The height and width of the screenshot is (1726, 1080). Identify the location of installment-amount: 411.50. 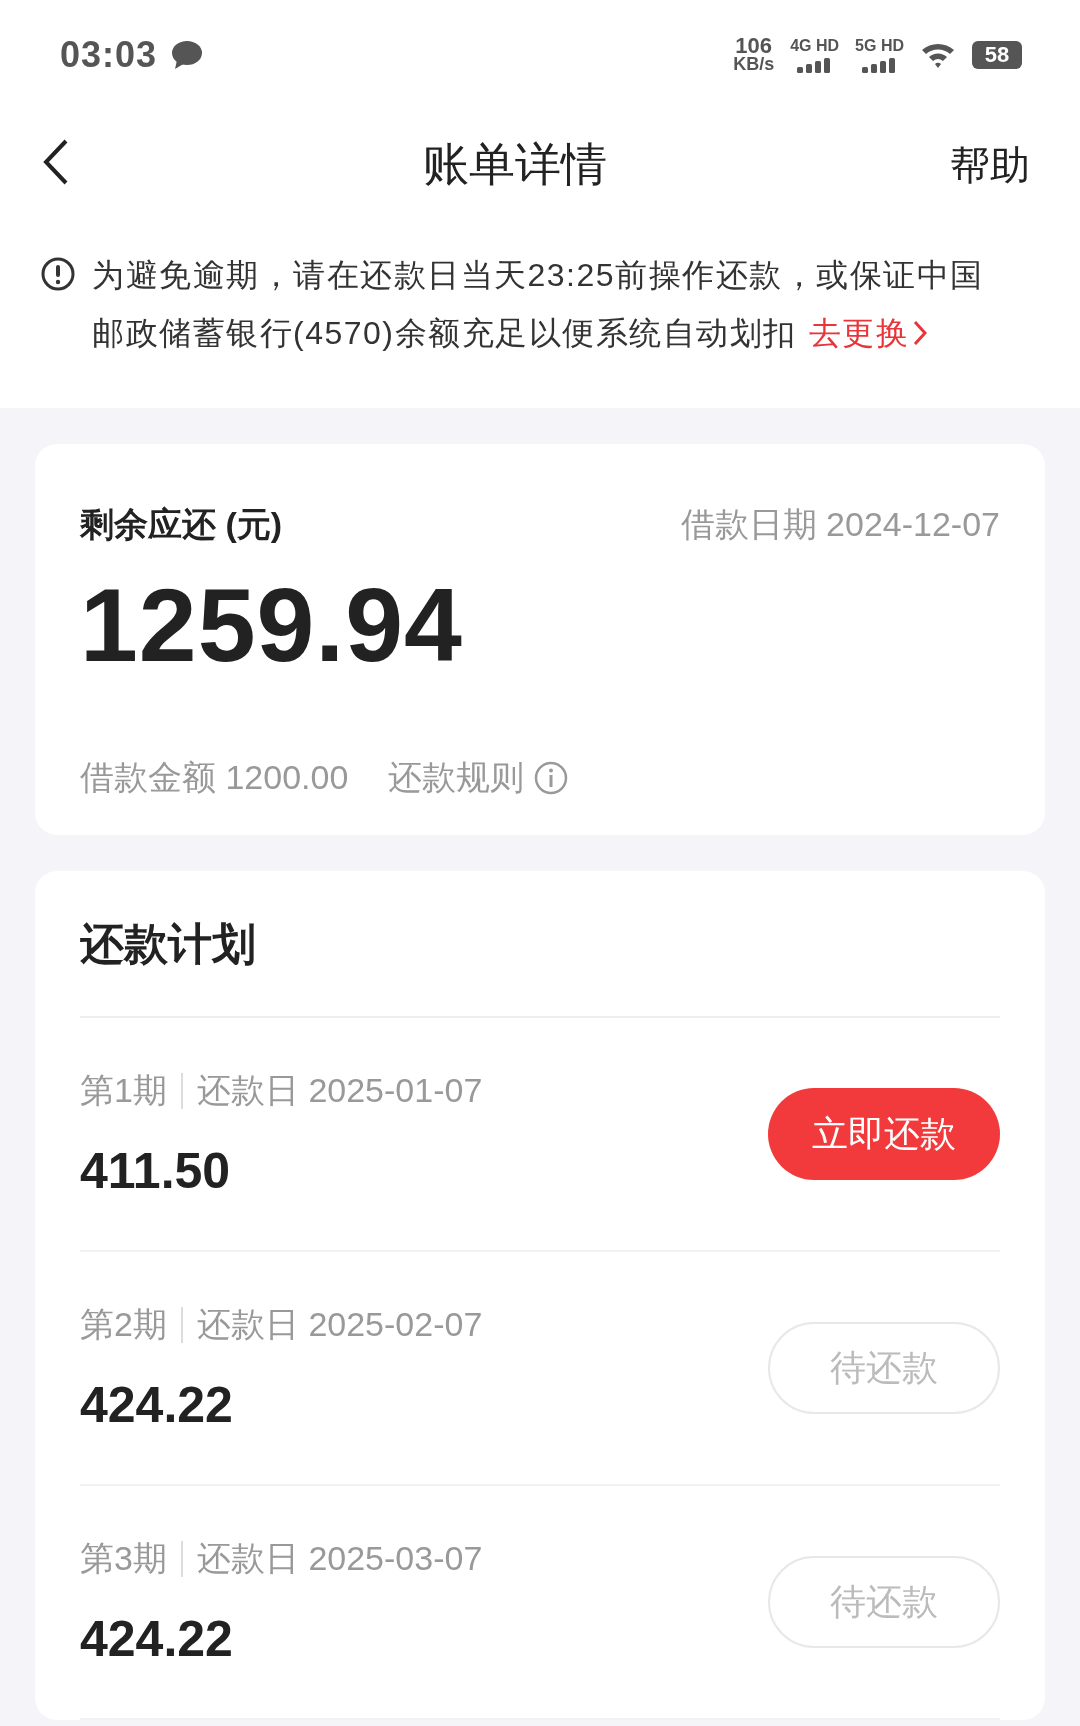
(156, 1171).